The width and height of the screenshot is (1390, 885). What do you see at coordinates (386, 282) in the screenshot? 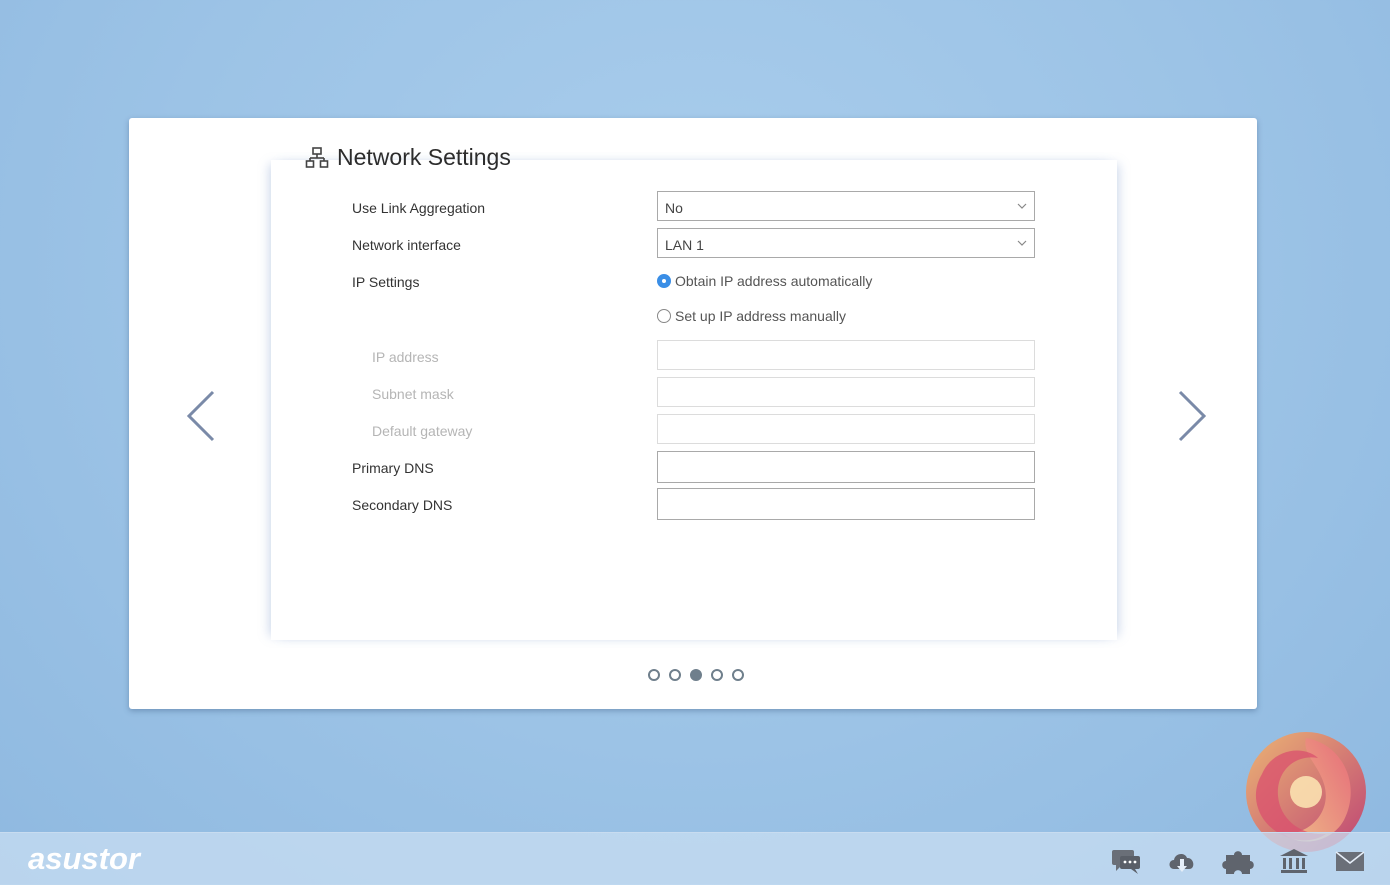
I see `ip-settings-label: IP Settings` at bounding box center [386, 282].